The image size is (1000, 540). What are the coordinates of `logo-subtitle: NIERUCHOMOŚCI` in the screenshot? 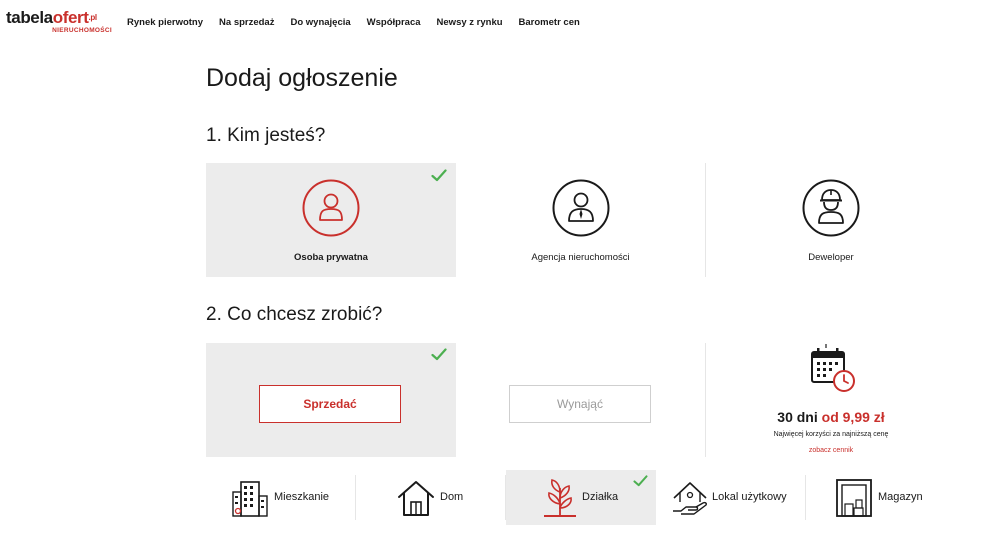 It's located at (82, 30).